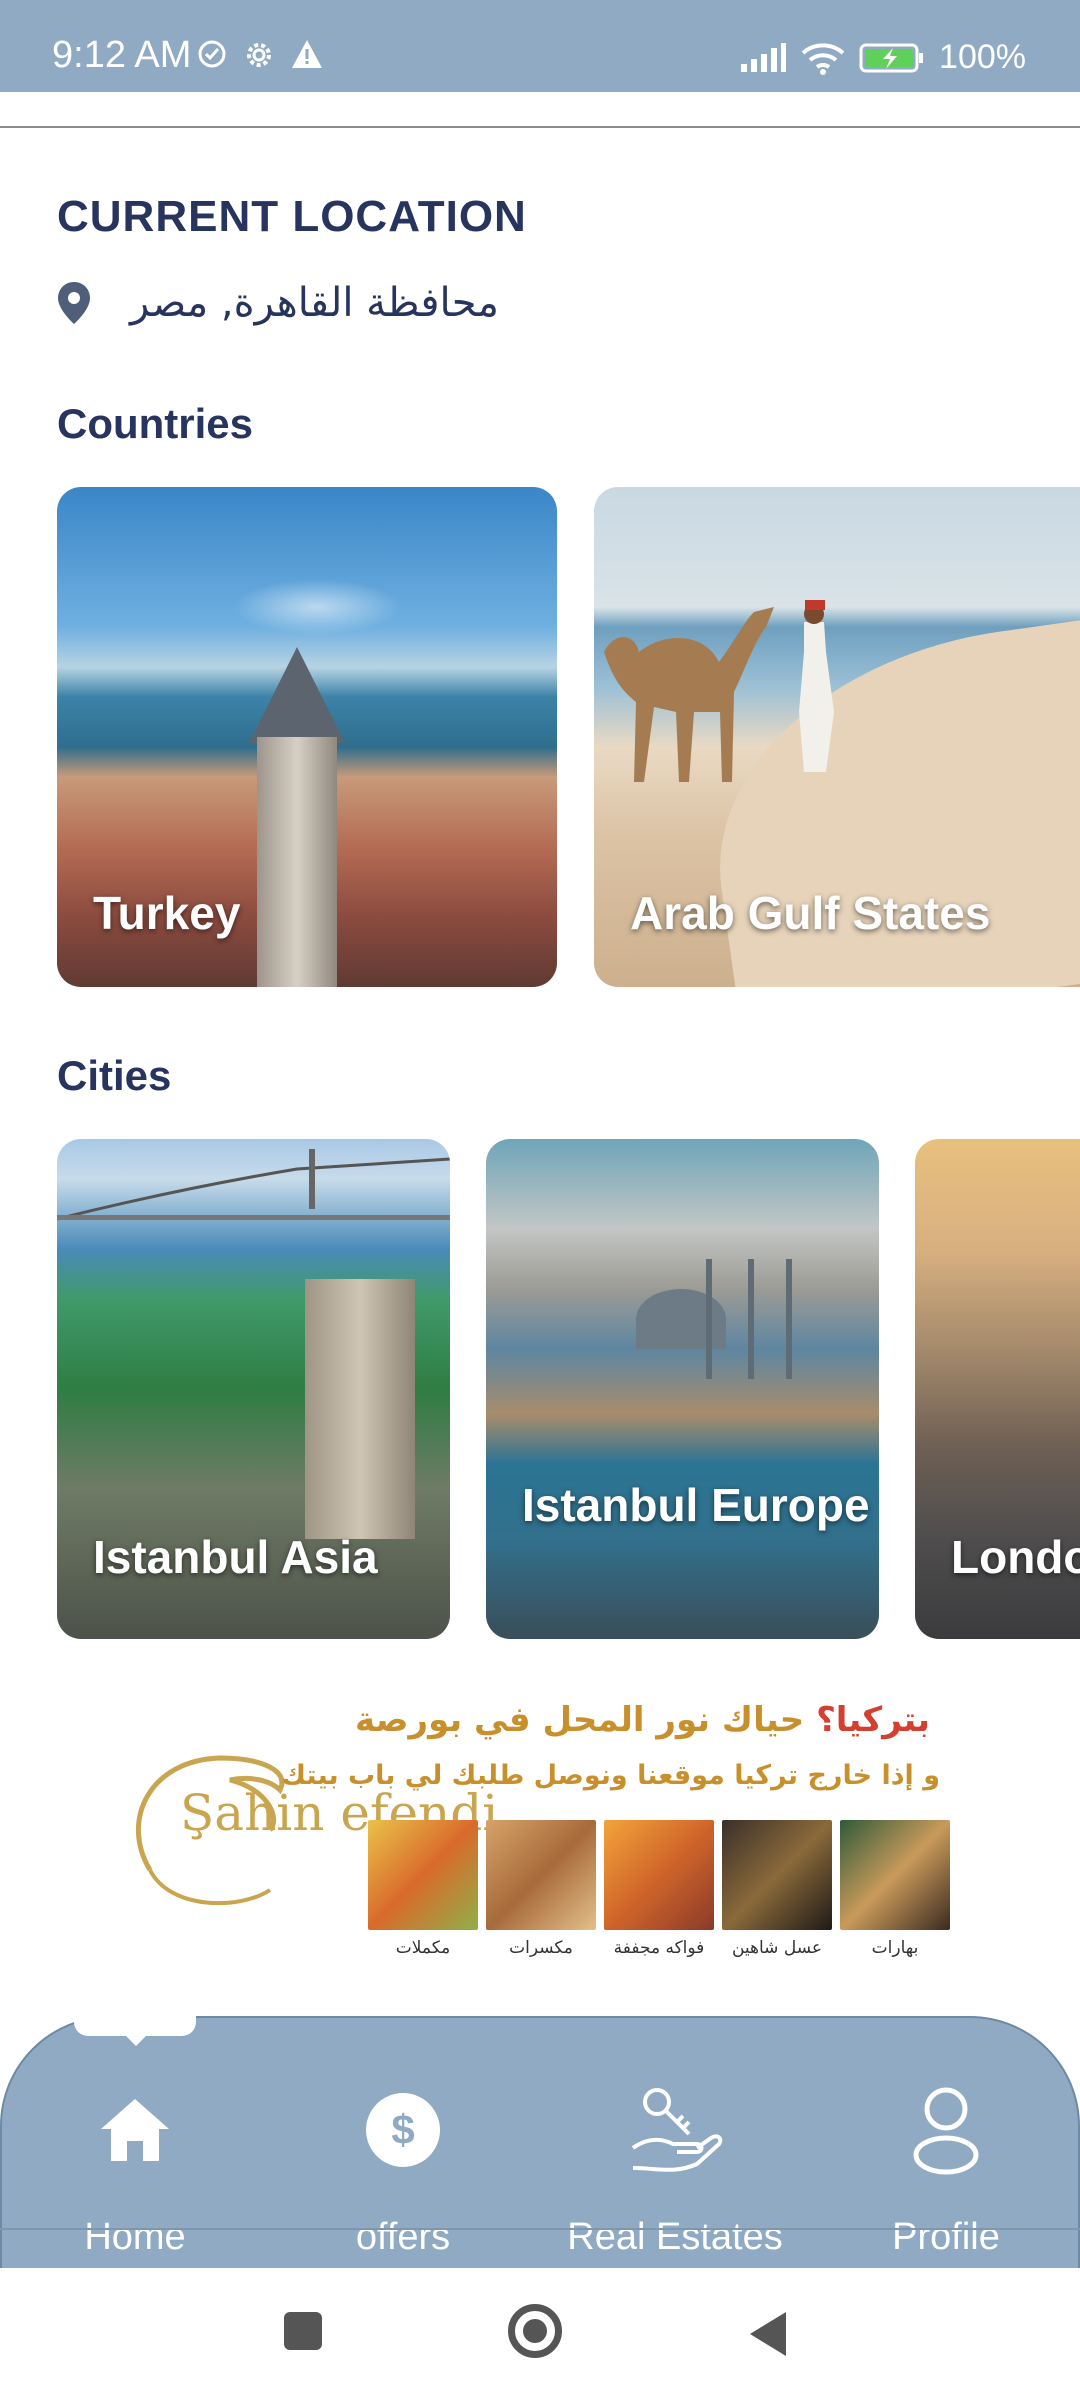  Describe the element at coordinates (719, 691) in the screenshot. I see `camel-illustration` at that location.